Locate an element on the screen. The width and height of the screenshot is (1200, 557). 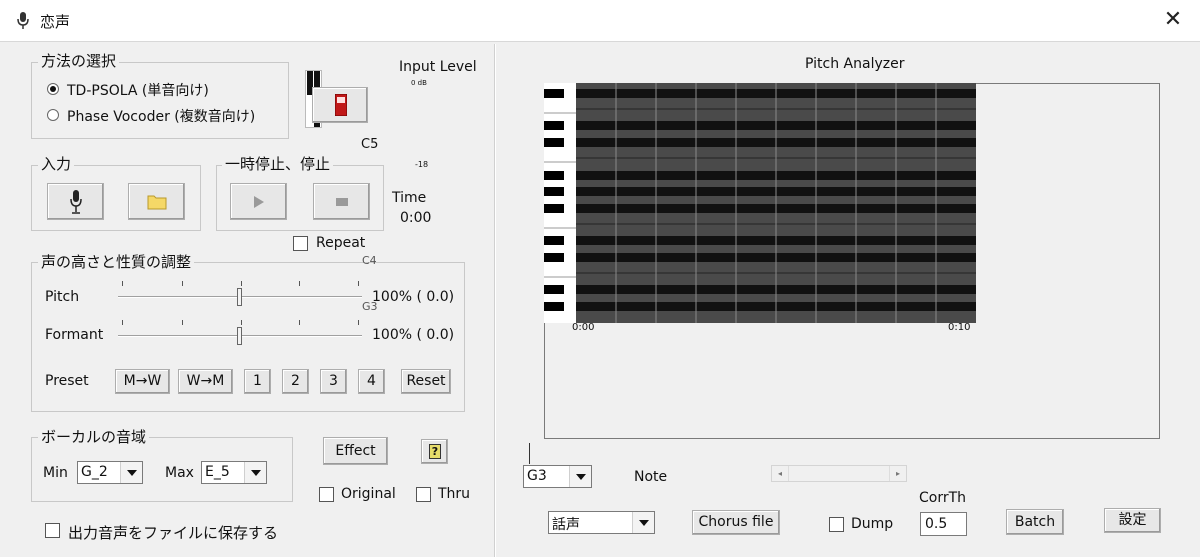
db-18-label: -18 is located at coordinates (422, 164).